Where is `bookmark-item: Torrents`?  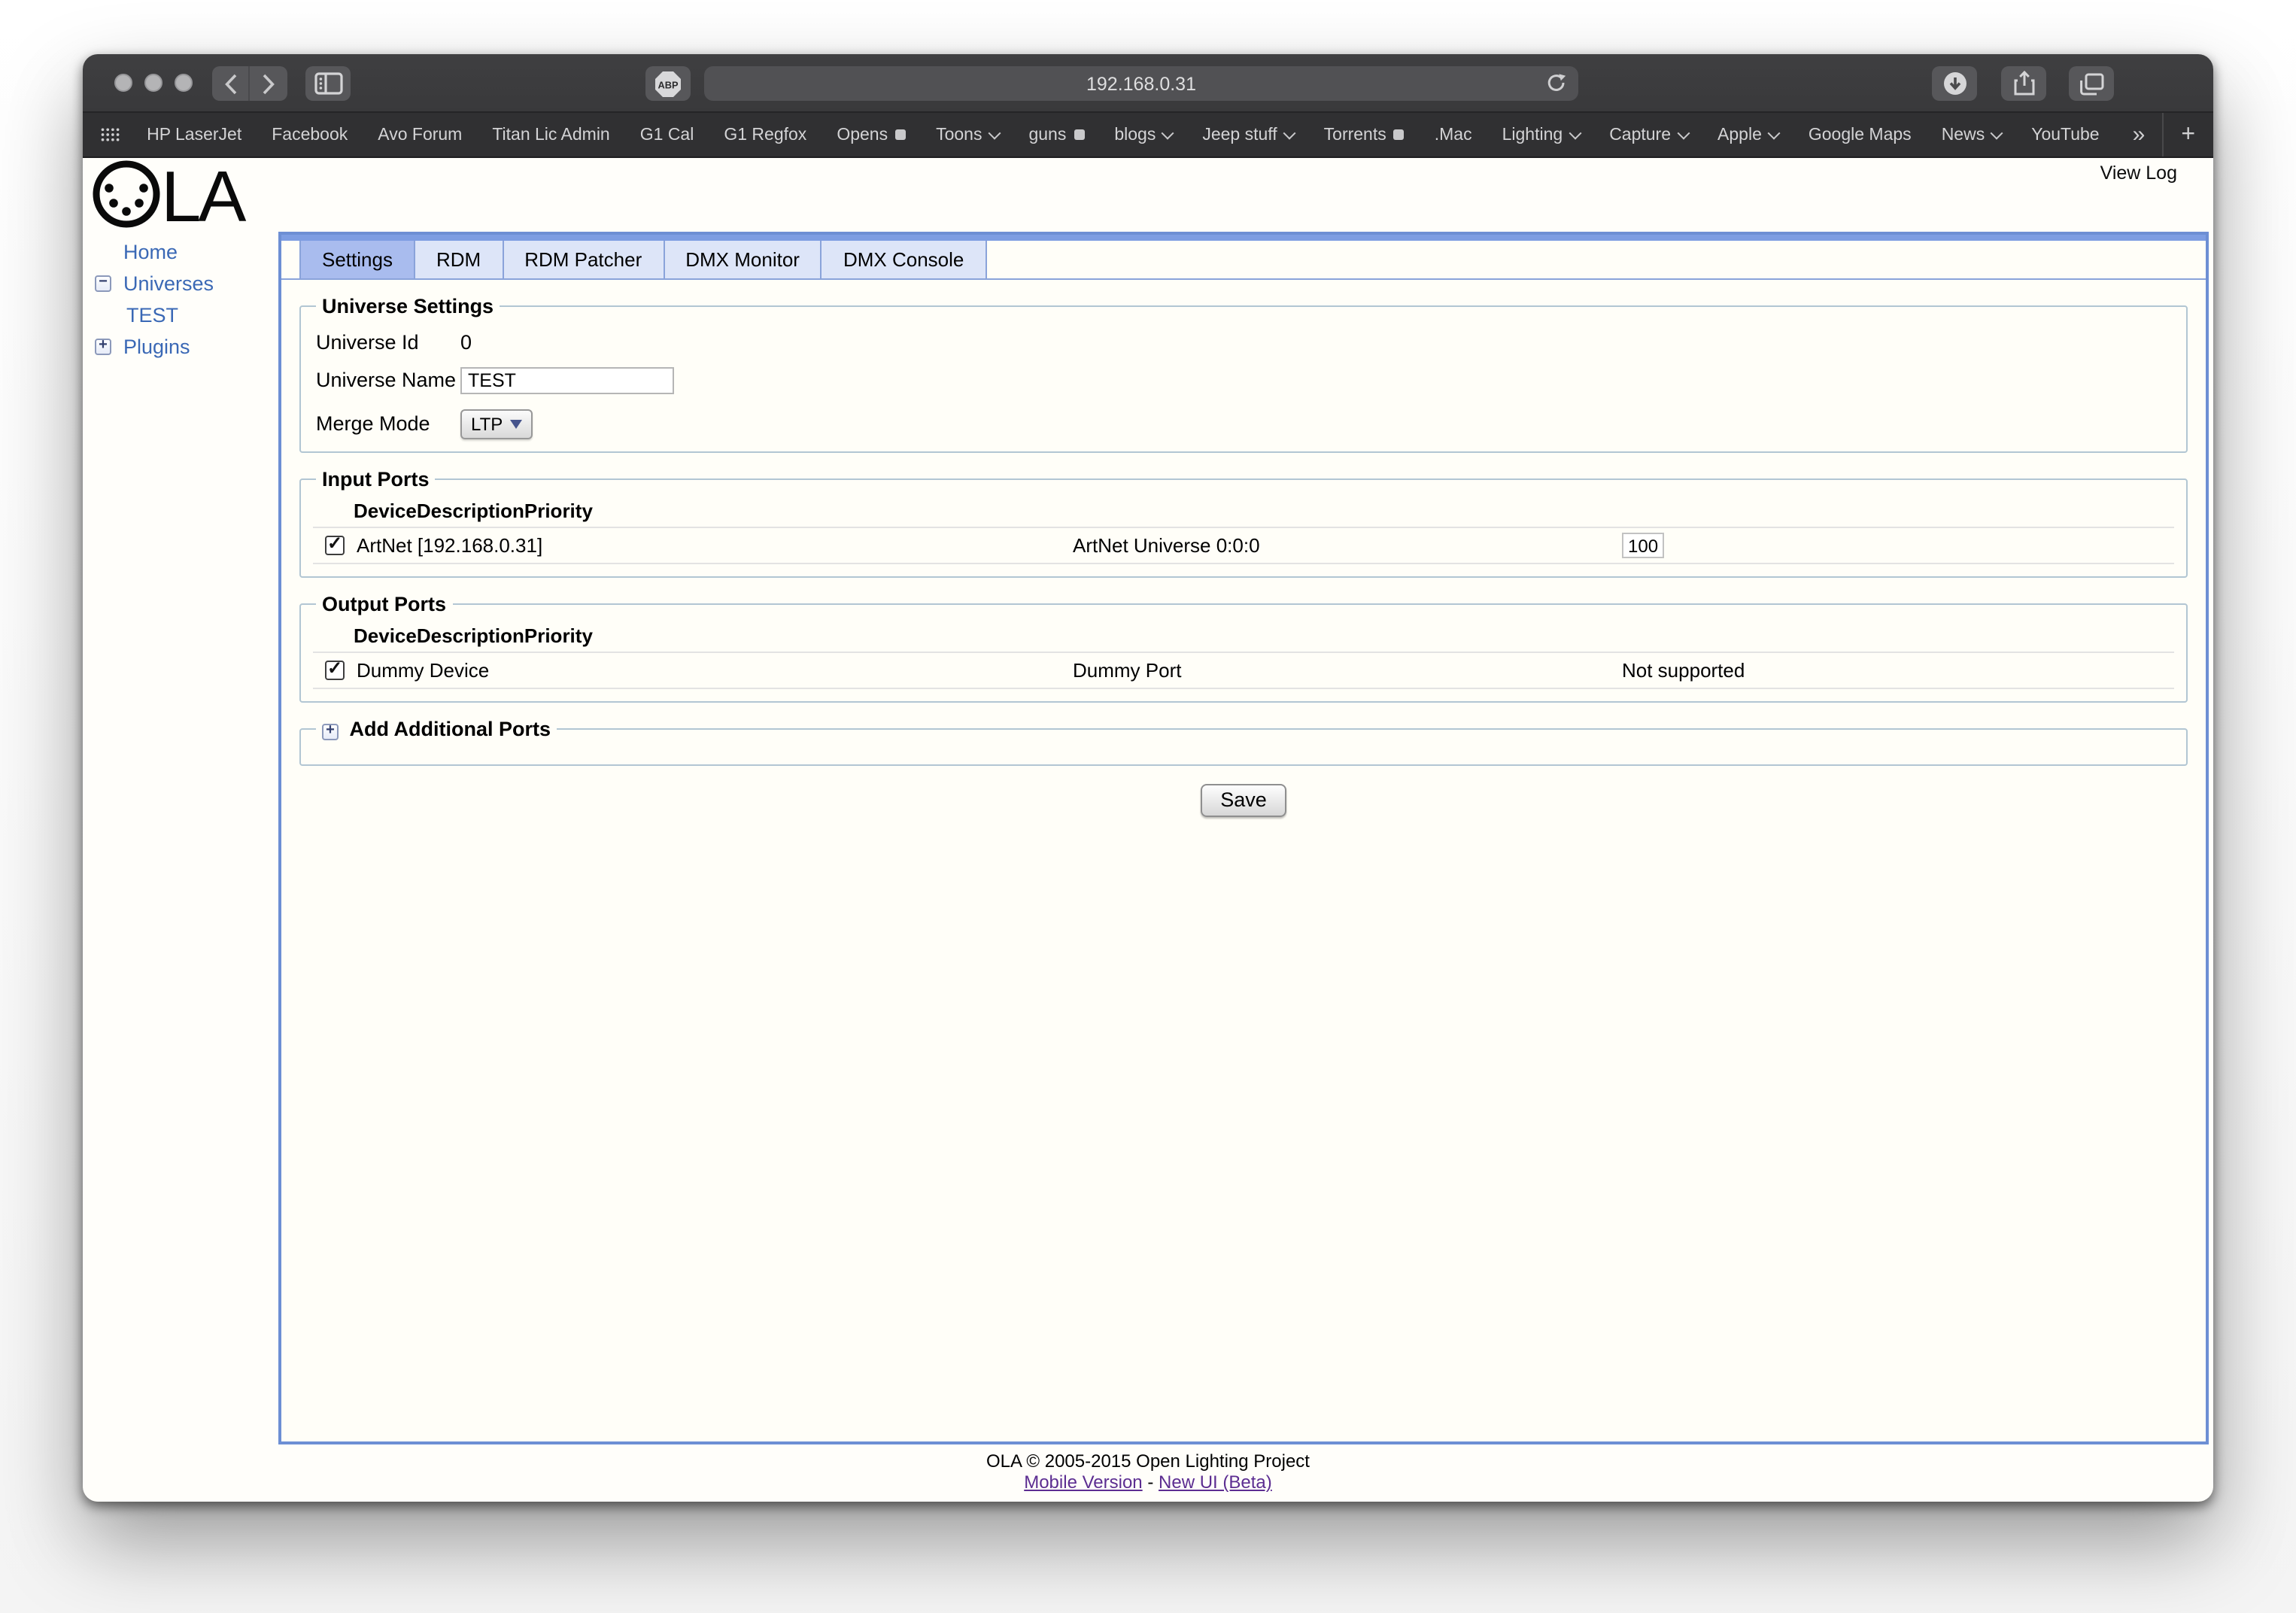 bookmark-item: Torrents is located at coordinates (1365, 135).